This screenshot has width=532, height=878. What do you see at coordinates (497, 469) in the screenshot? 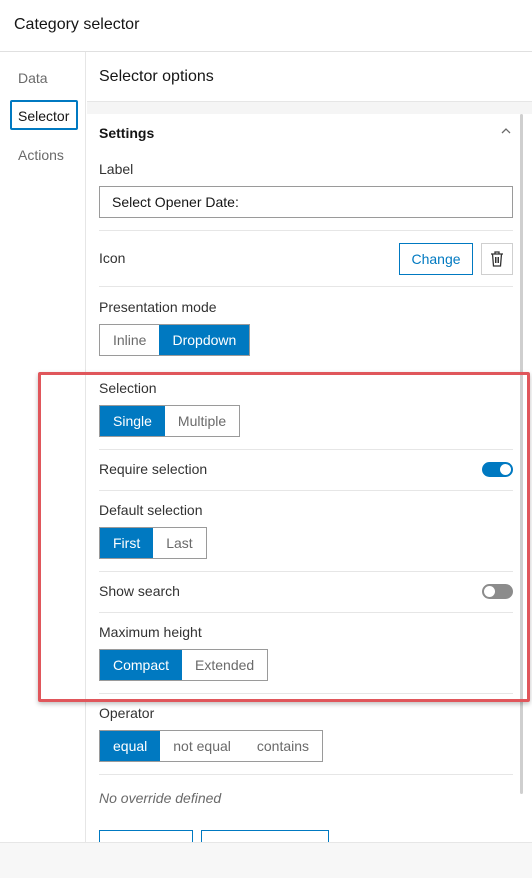
I see `require-selection-toggle` at bounding box center [497, 469].